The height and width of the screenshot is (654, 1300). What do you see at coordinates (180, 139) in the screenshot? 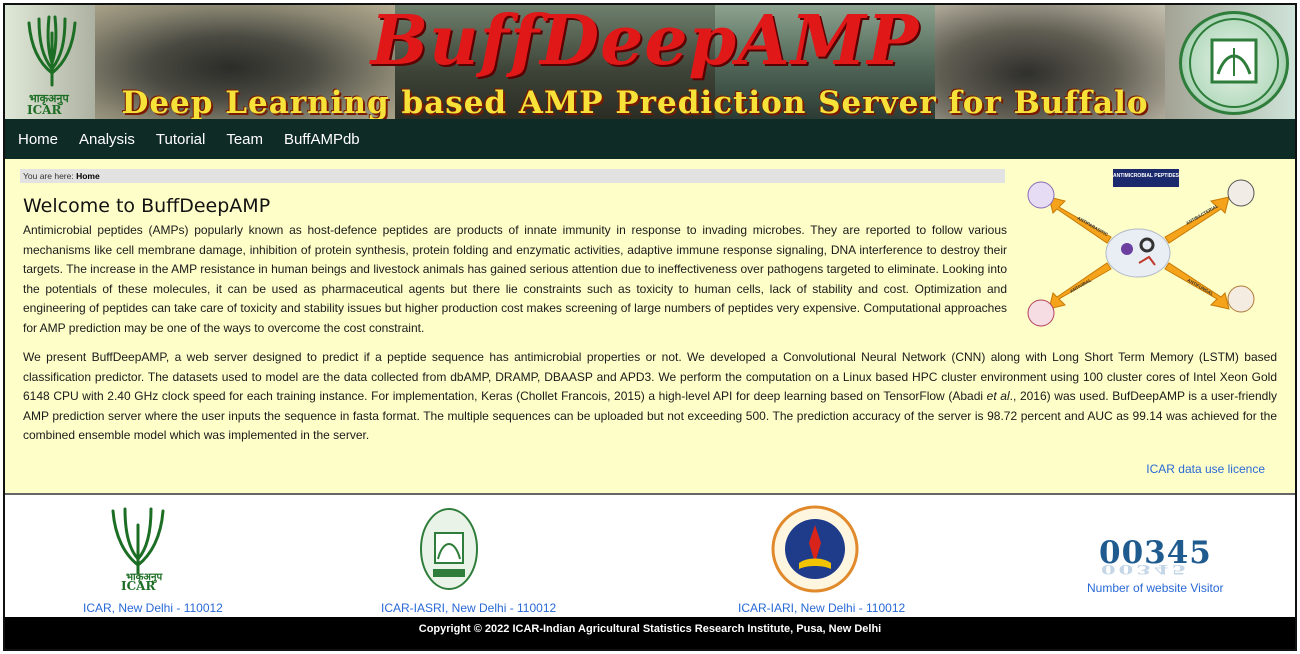
I see `nav-item-tutorial: Tutorial` at bounding box center [180, 139].